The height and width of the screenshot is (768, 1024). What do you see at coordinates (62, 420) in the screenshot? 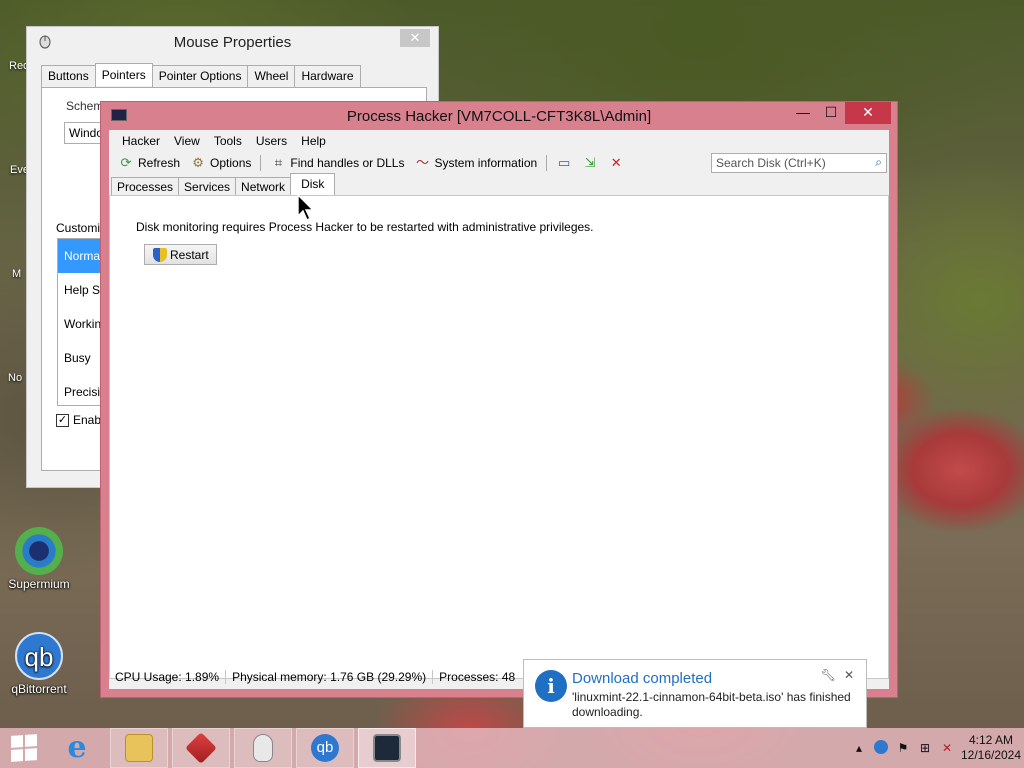
I see `enable-checkbox: ✓` at bounding box center [62, 420].